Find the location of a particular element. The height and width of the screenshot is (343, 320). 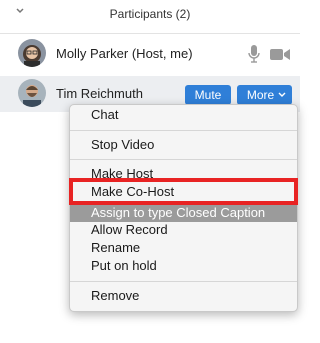

menu-item-remove: Remove is located at coordinates (183, 296).